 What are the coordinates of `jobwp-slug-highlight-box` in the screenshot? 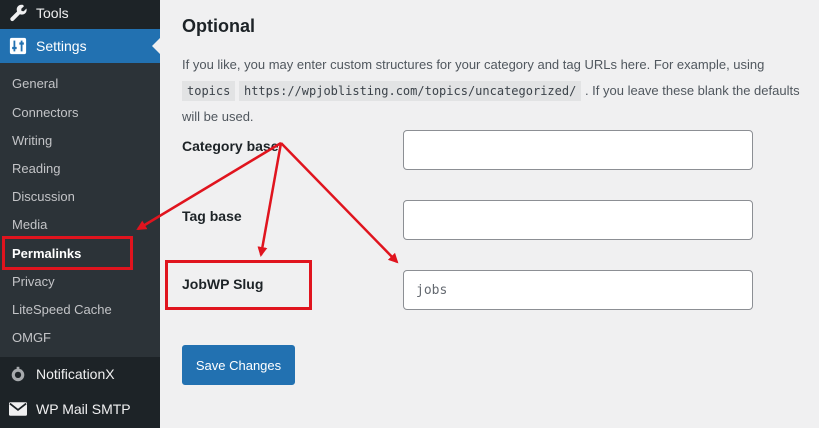 It's located at (238, 285).